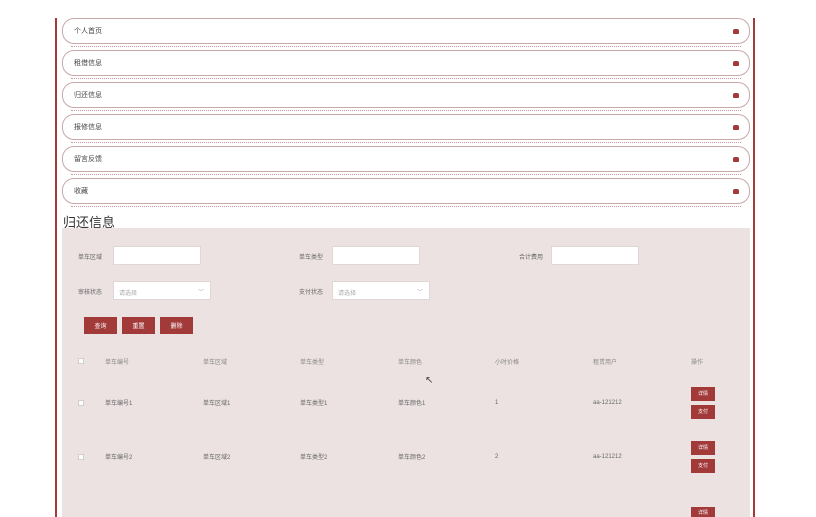 The image size is (816, 517). What do you see at coordinates (128, 294) in the screenshot?
I see `review-select-value: 请选择` at bounding box center [128, 294].